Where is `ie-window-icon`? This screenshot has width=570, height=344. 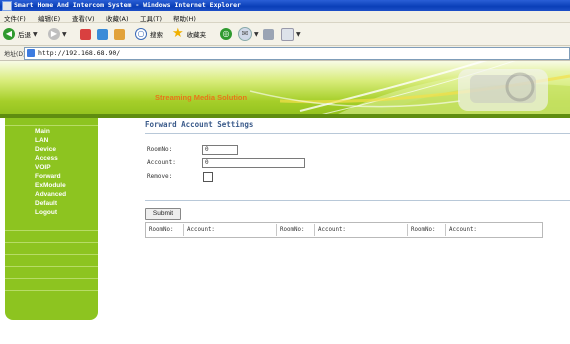
ie-window-icon is located at coordinates (7, 6).